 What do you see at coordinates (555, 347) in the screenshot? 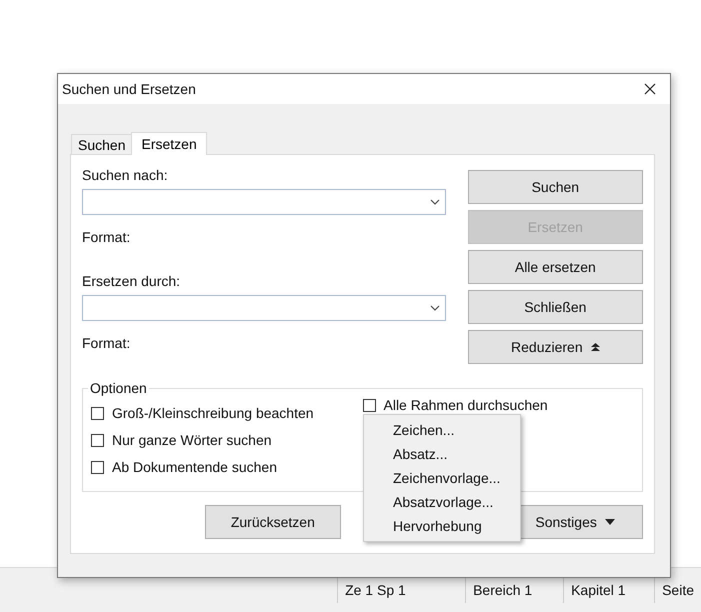
I see `dialog-button: Reduzieren` at bounding box center [555, 347].